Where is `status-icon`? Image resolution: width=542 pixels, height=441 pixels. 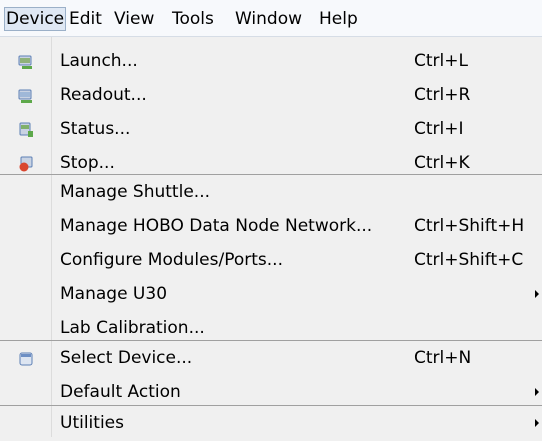
status-icon is located at coordinates (26, 129).